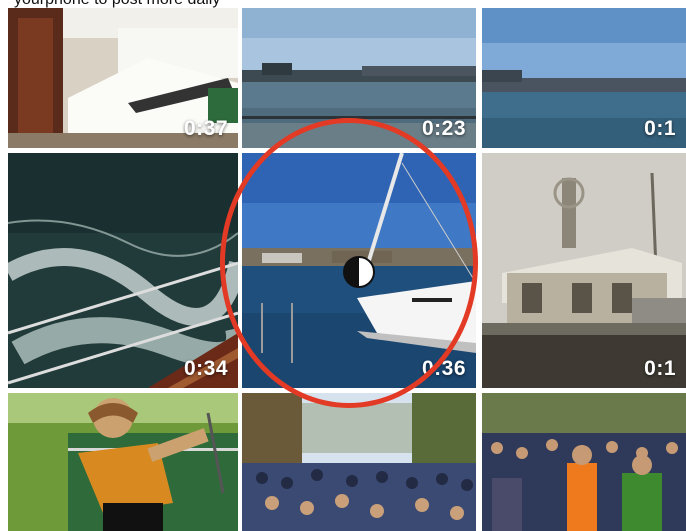 The width and height of the screenshot is (686, 531). Describe the element at coordinates (584, 462) in the screenshot. I see `video-thumbnail-race-crowd` at that location.